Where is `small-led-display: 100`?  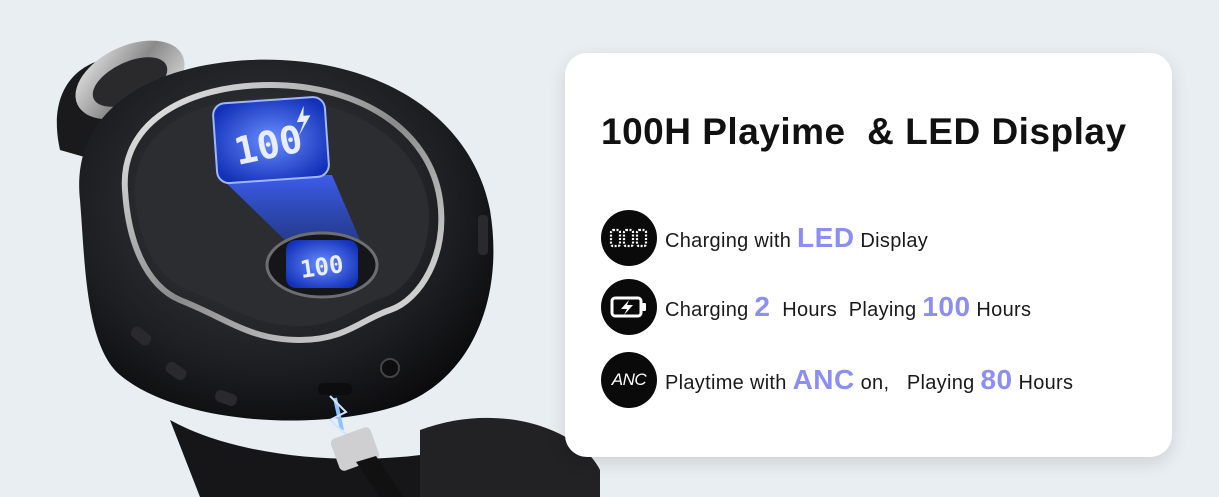 small-led-display: 100 is located at coordinates (322, 265).